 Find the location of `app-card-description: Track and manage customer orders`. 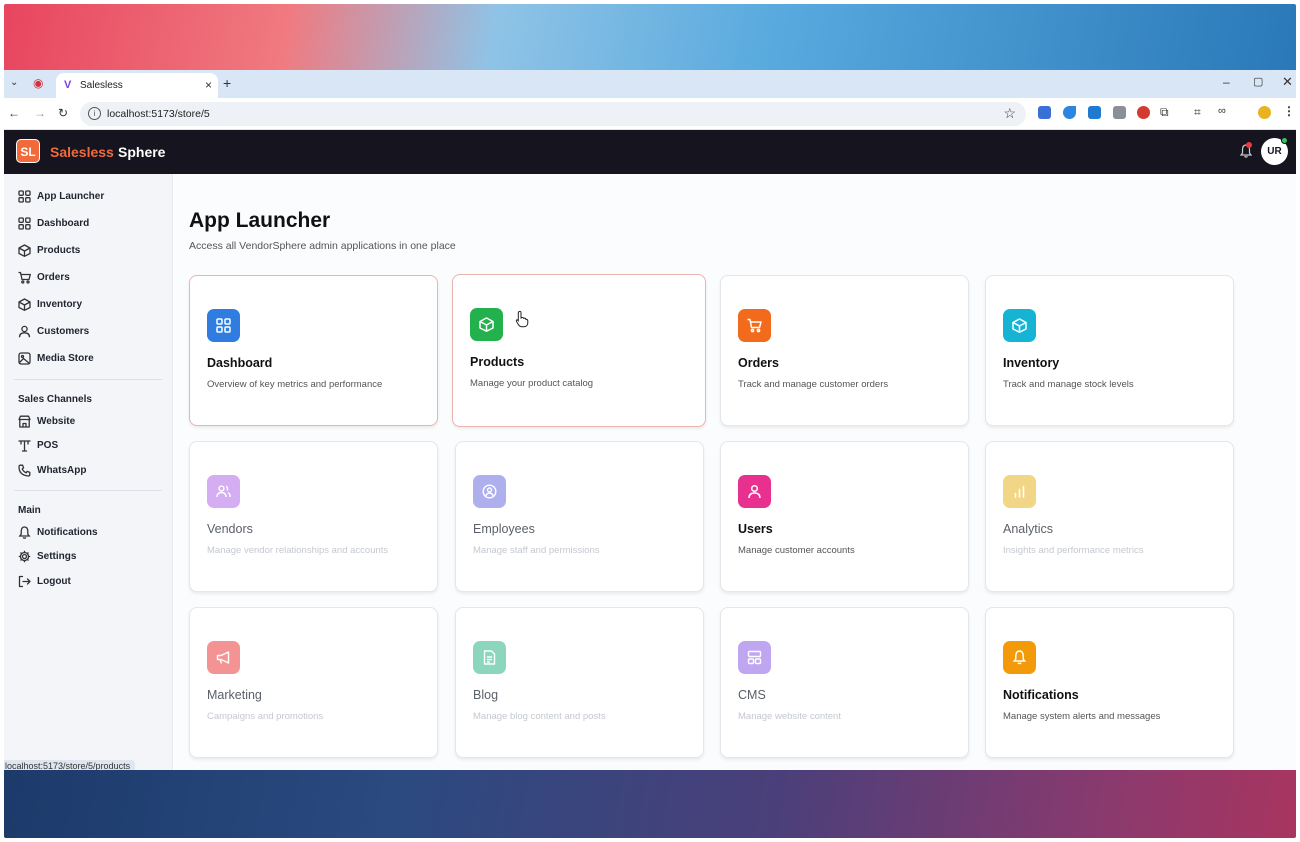

app-card-description: Track and manage customer orders is located at coordinates (813, 384).